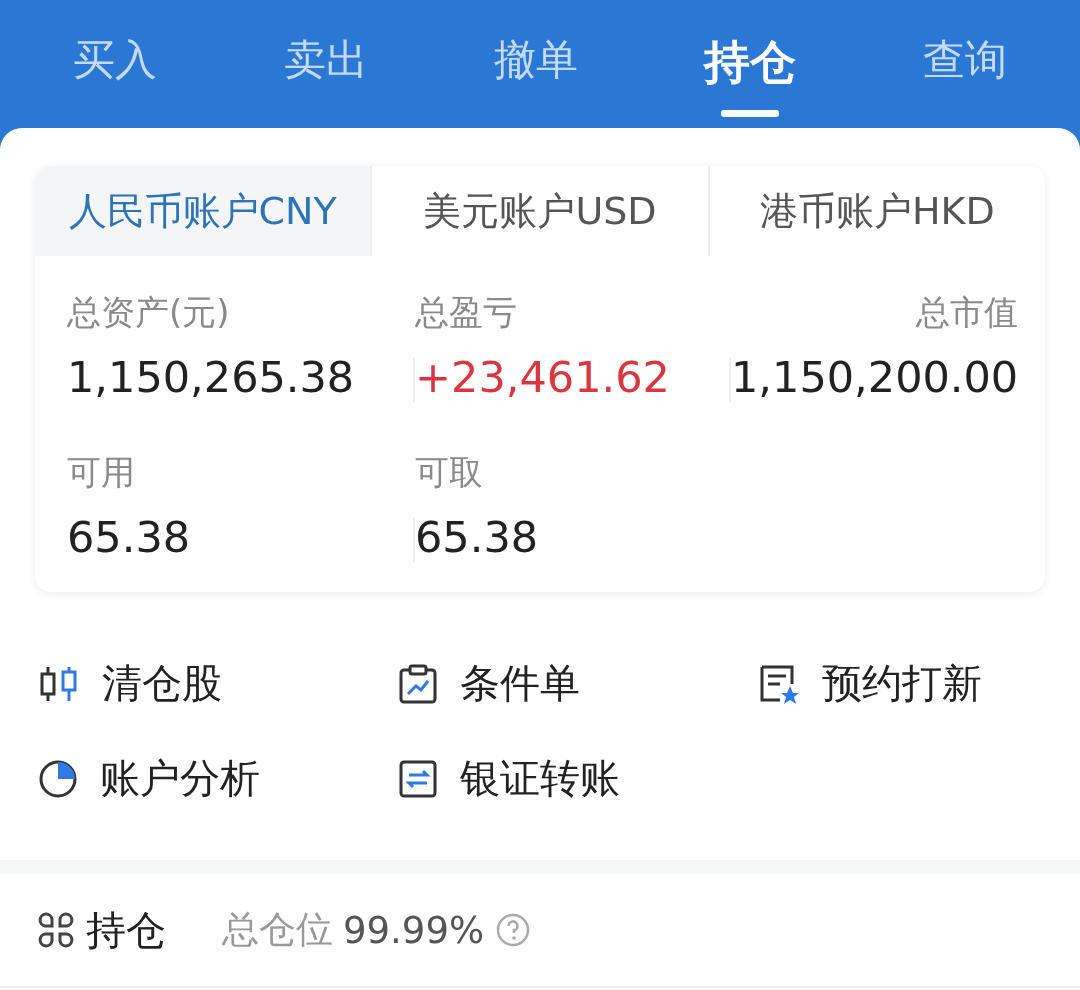 The width and height of the screenshot is (1080, 990). What do you see at coordinates (162, 683) in the screenshot?
I see `action-link: 清仓股` at bounding box center [162, 683].